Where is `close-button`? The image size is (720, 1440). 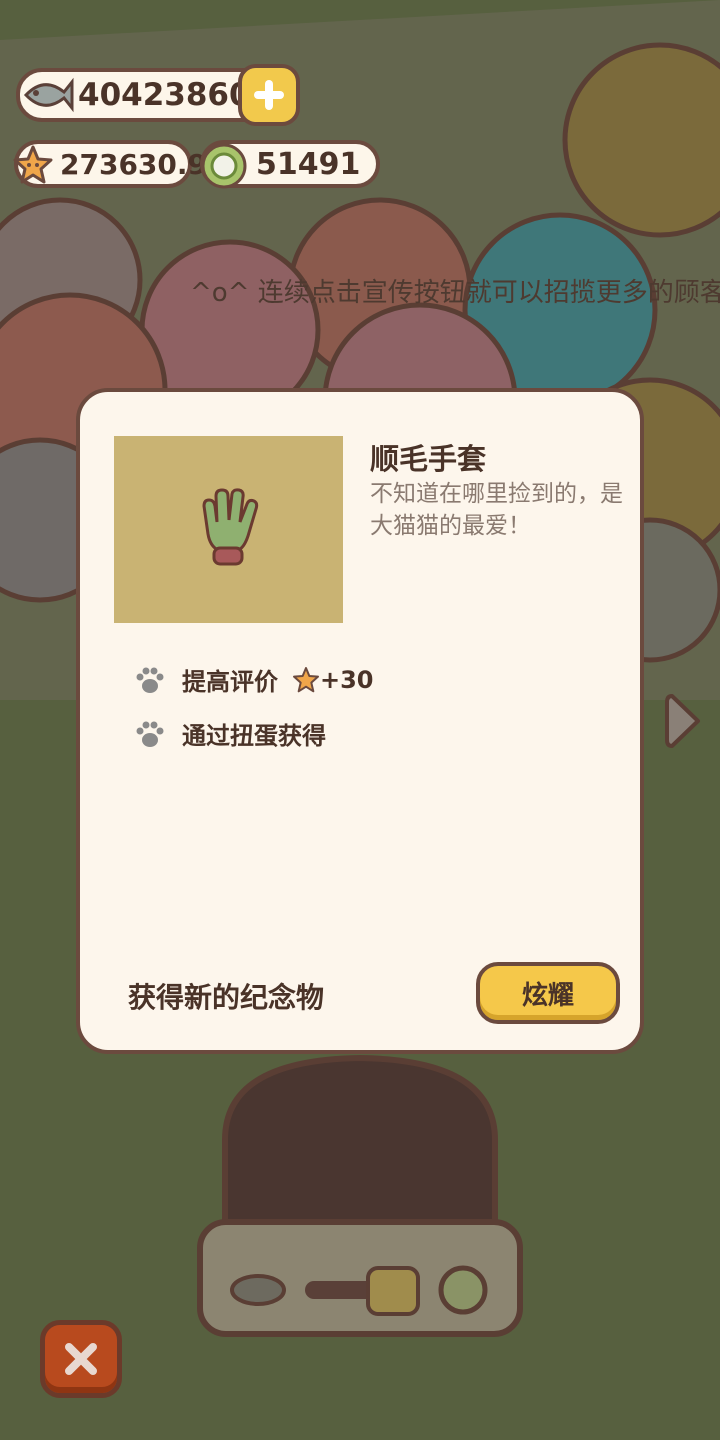 close-button is located at coordinates (81, 1359).